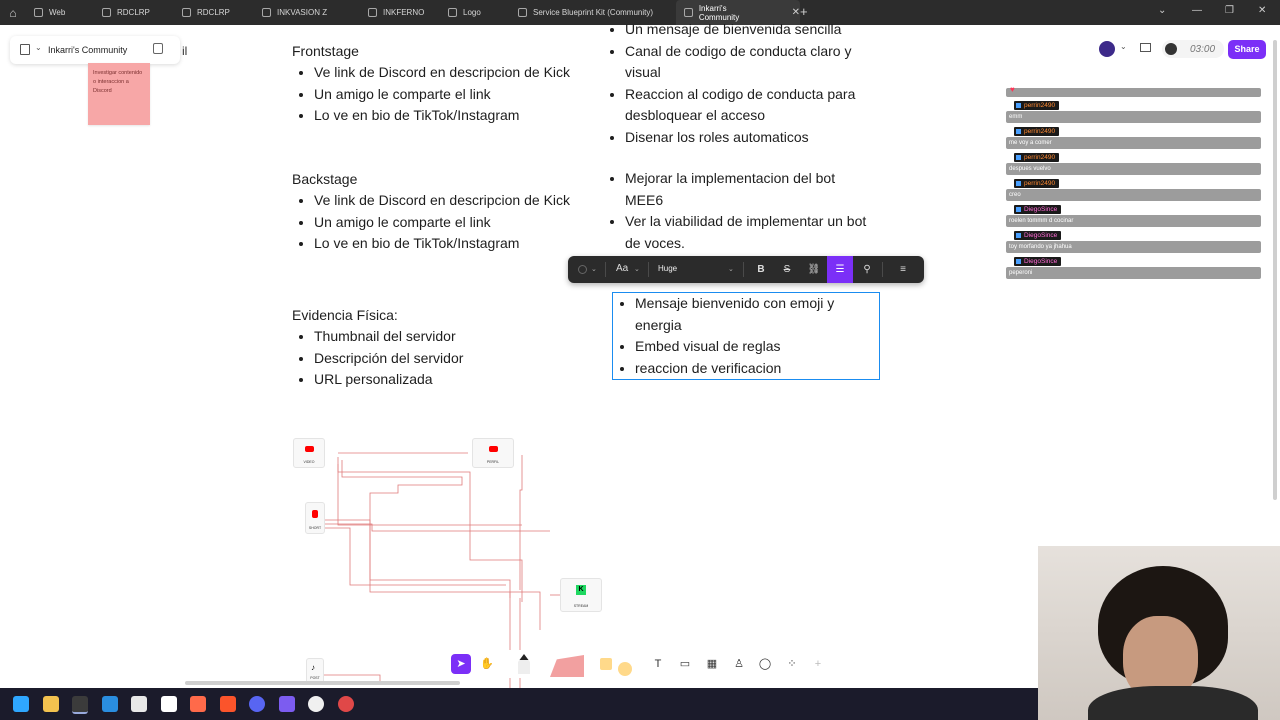 The height and width of the screenshot is (720, 1280). What do you see at coordinates (903, 269) in the screenshot?
I see `align-left-icon: ≡` at bounding box center [903, 269].